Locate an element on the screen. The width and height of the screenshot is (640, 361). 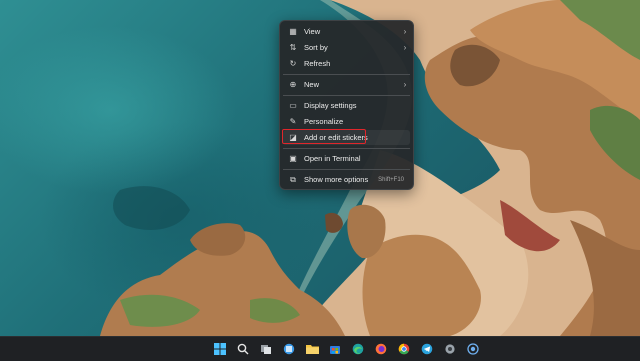
taskbar is located at coordinates (320, 348).